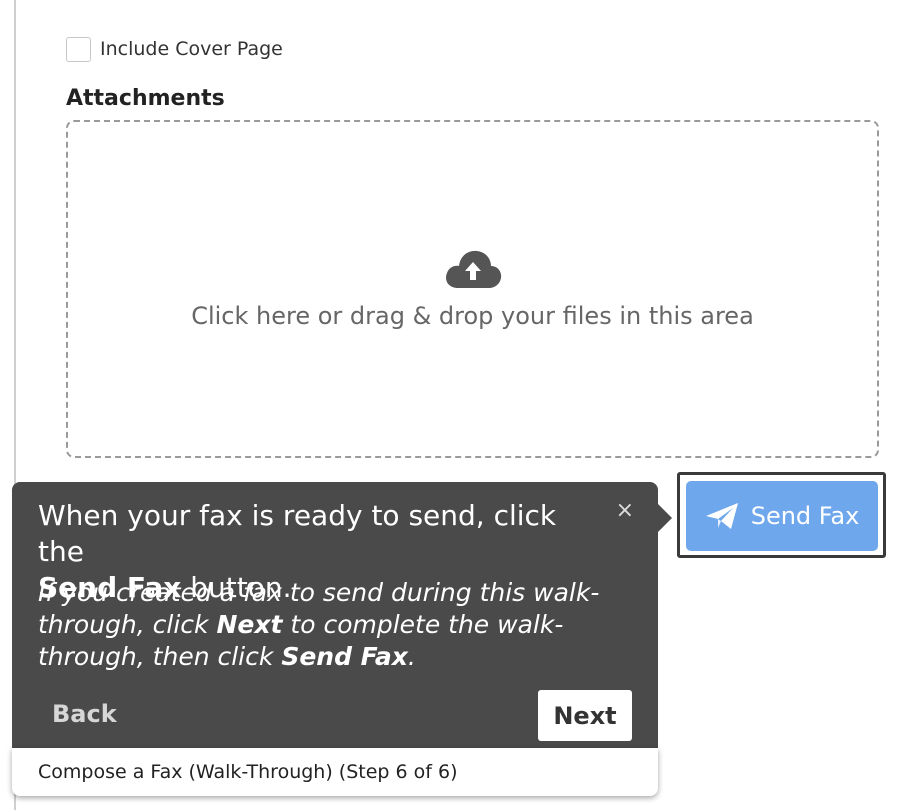 This screenshot has width=910, height=810. Describe the element at coordinates (249, 624) in the screenshot. I see `tooltip-italic-bold-next: Next` at that location.